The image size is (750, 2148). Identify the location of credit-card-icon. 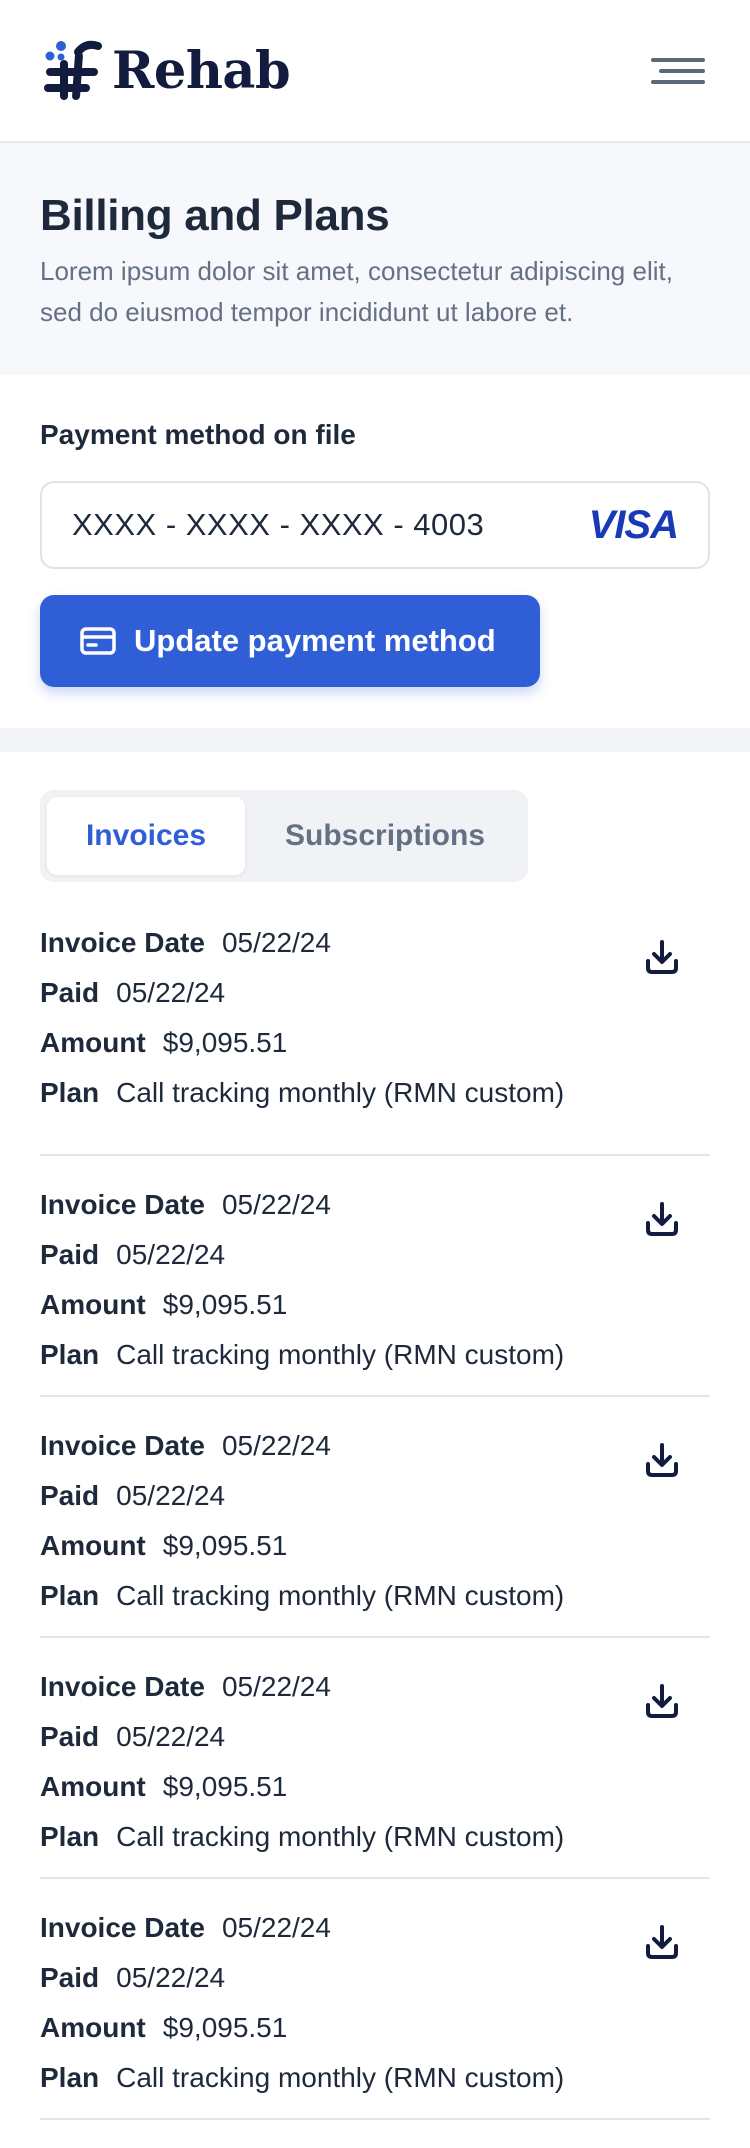
(98, 641).